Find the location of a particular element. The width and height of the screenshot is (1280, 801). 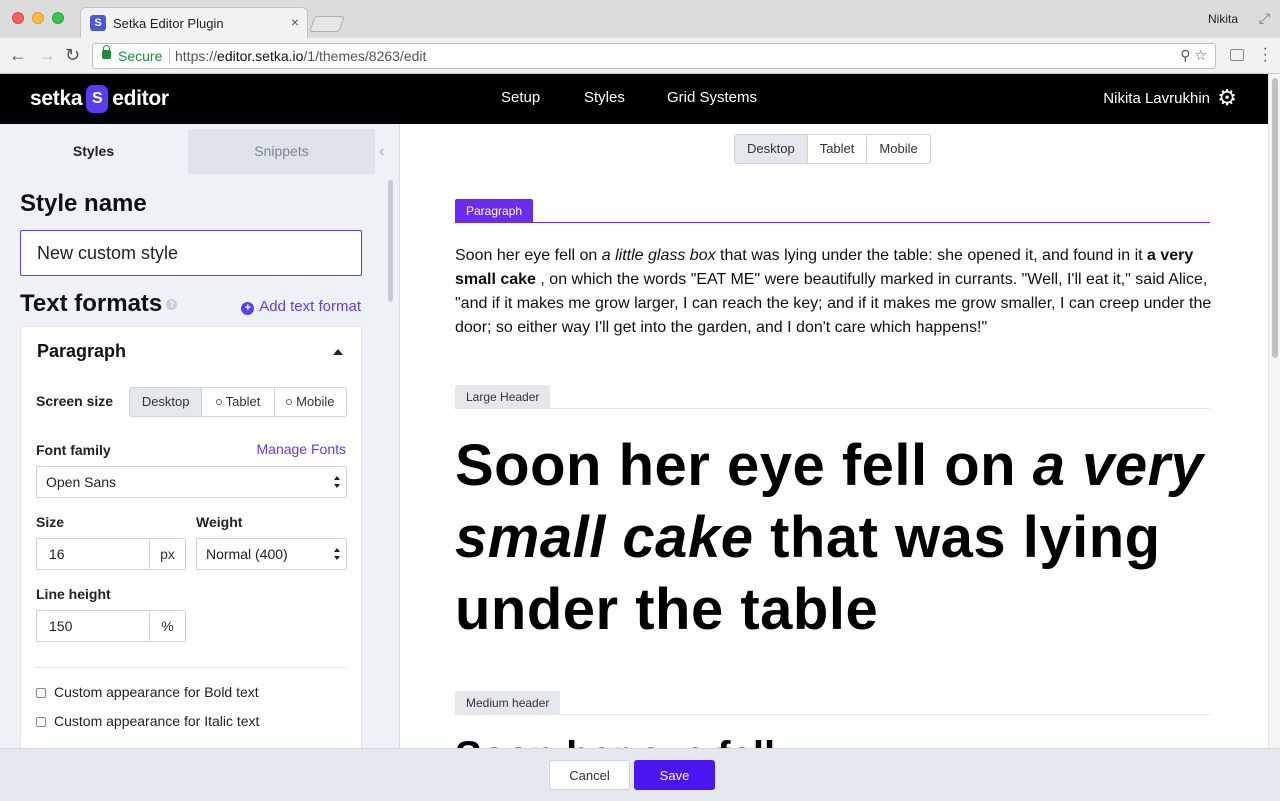

weight-value: Normal (400) is located at coordinates (247, 554).